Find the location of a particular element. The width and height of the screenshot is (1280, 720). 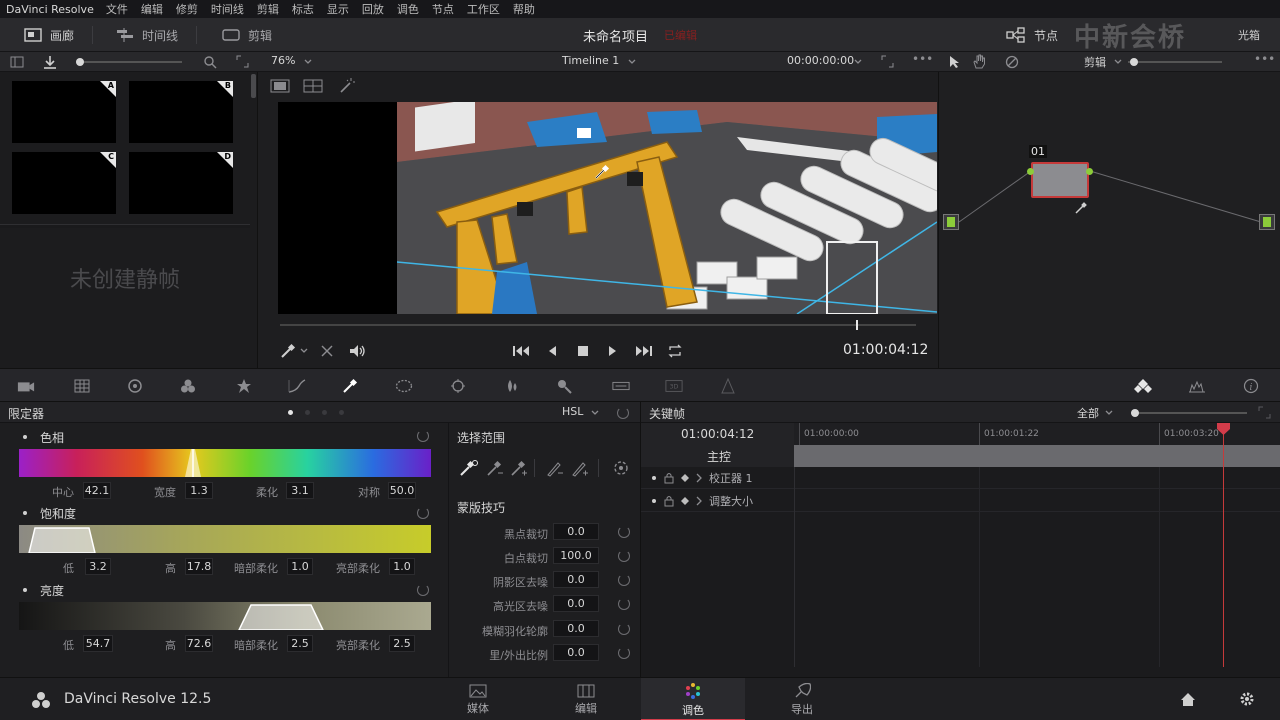

split-viewer-icon is located at coordinates (313, 86).